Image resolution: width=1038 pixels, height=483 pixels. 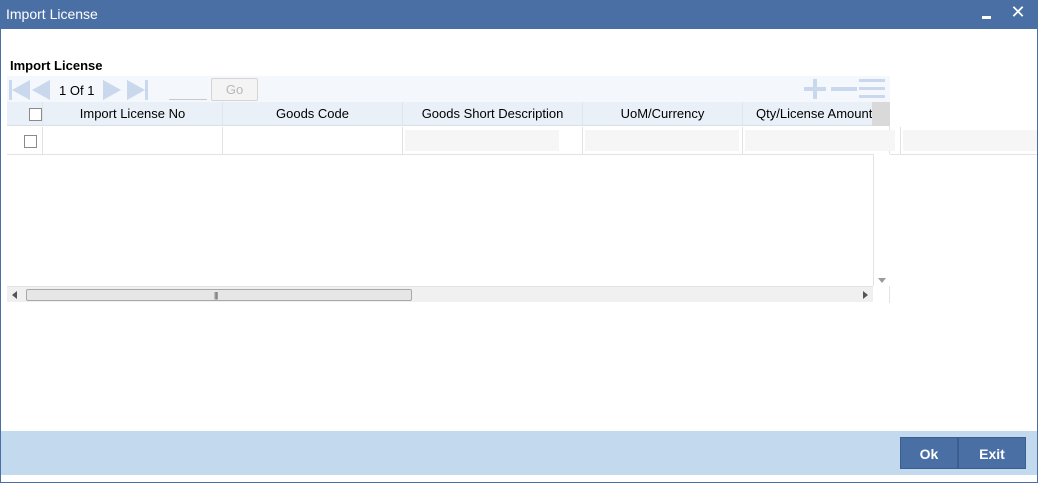 What do you see at coordinates (881, 114) in the screenshot?
I see `vertical-scrollbar-head` at bounding box center [881, 114].